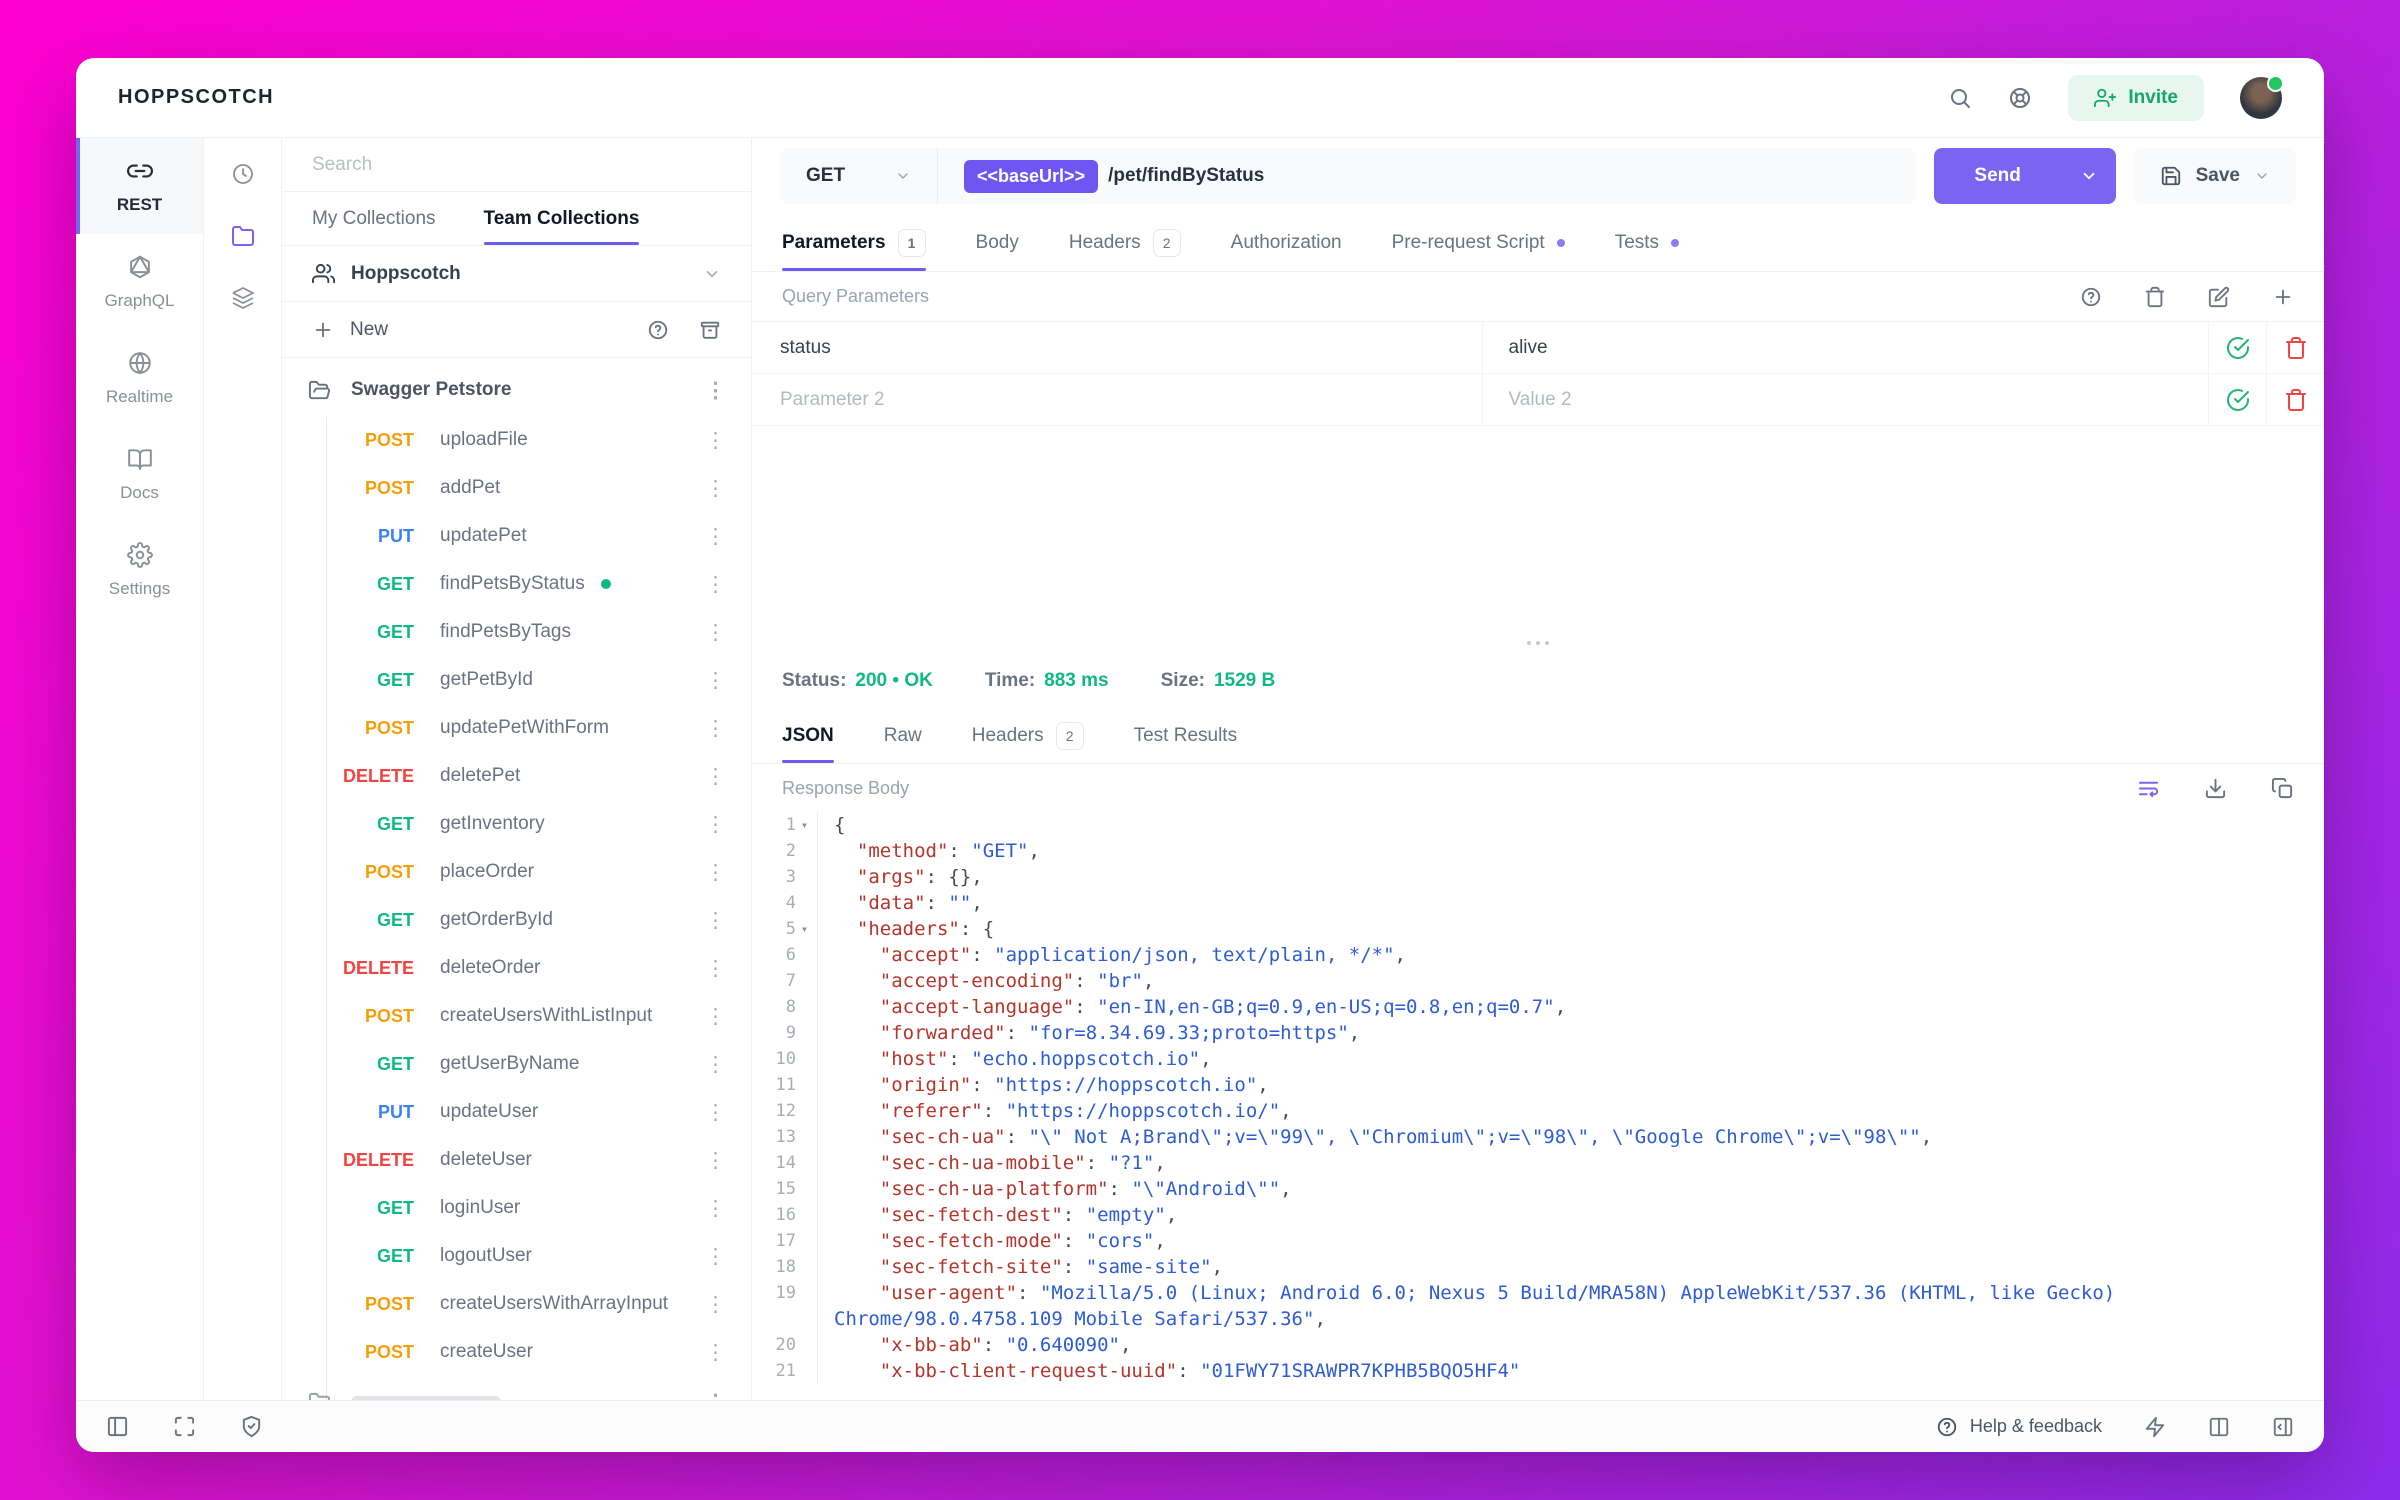 The image size is (2400, 1500). I want to click on request-item: POST addPet, so click(516, 488).